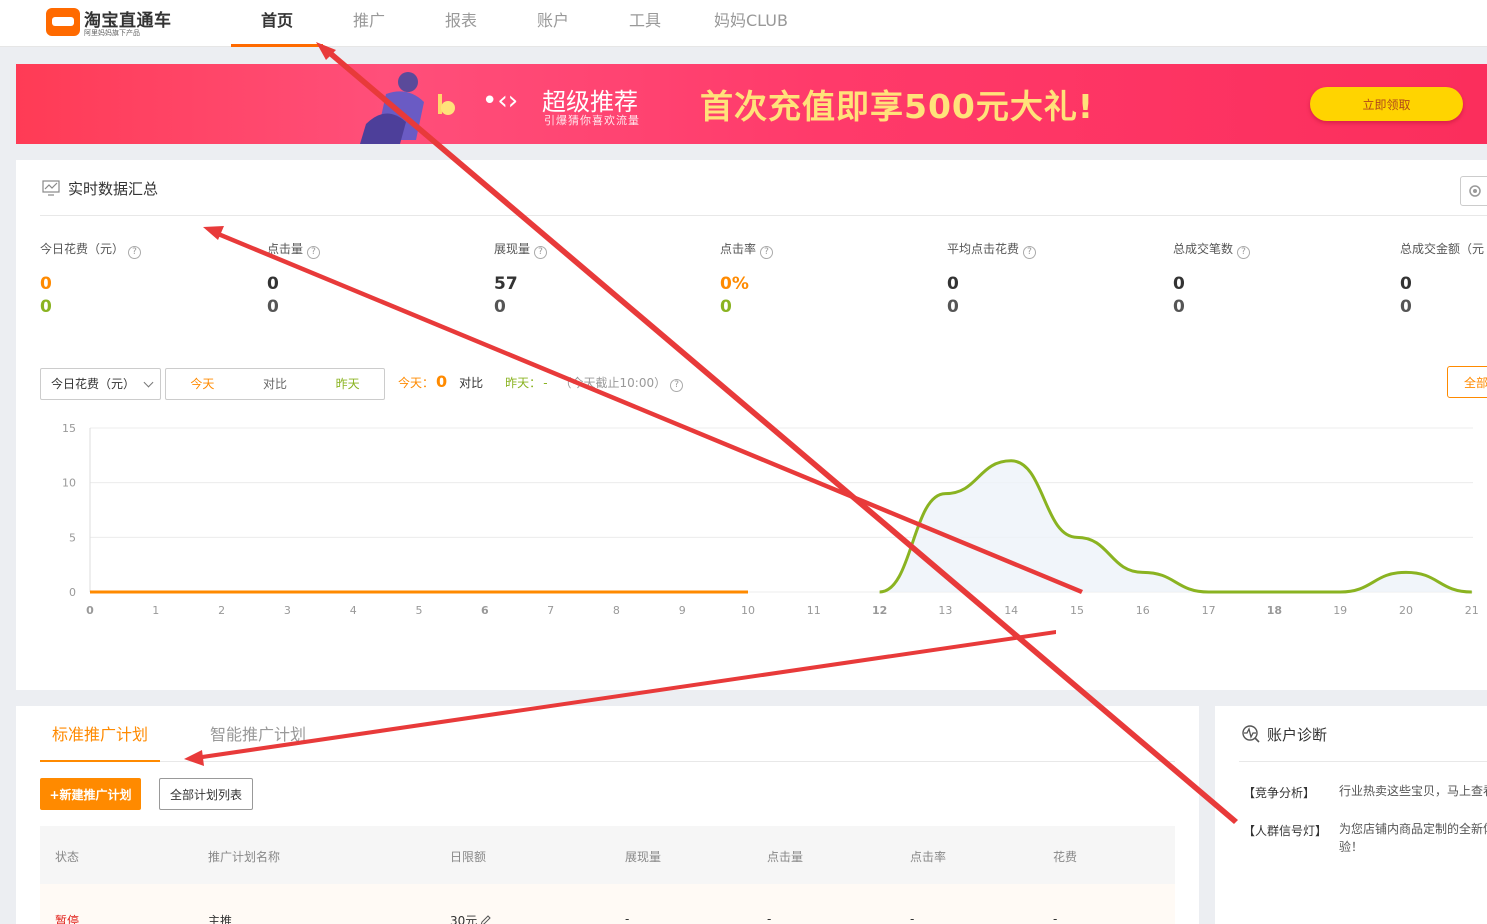  Describe the element at coordinates (90, 794) in the screenshot. I see `new-plan-button: +新建推广计划` at that location.